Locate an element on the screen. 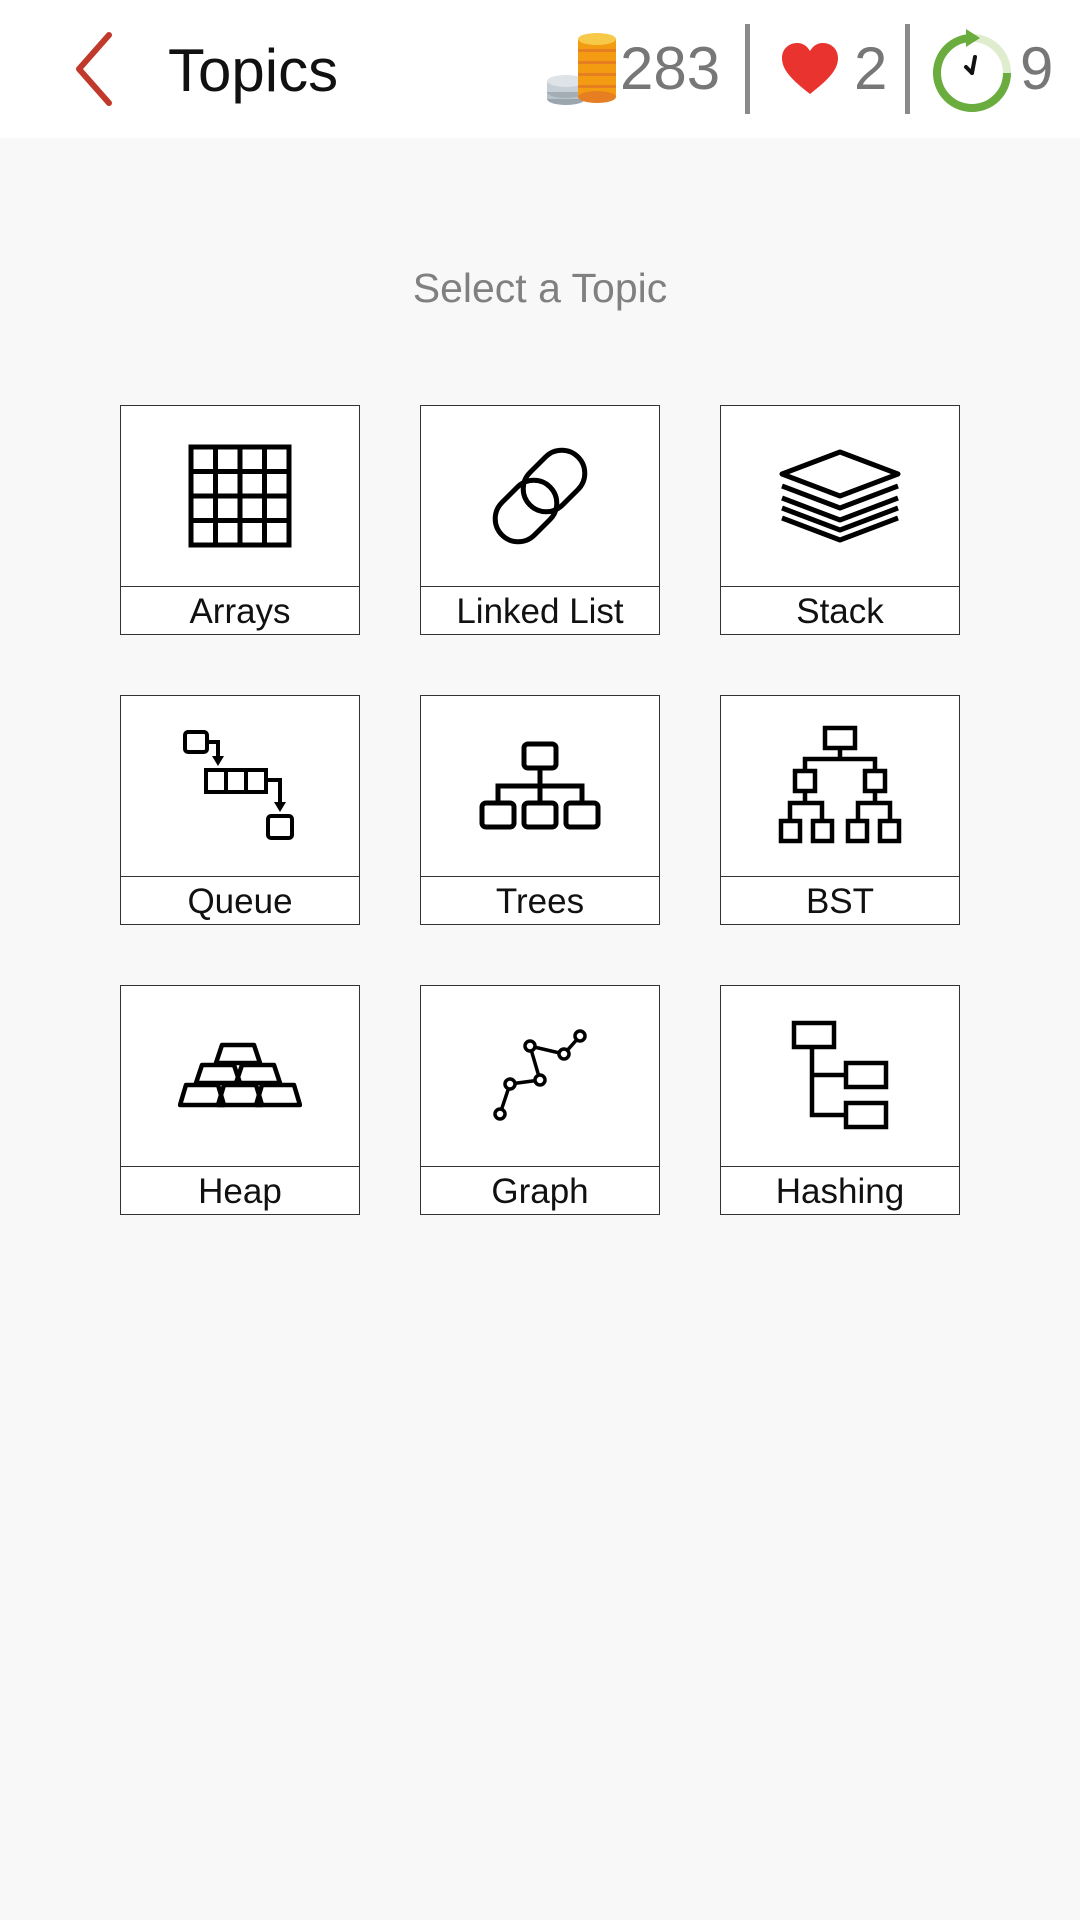  page-title: Topics is located at coordinates (253, 70).